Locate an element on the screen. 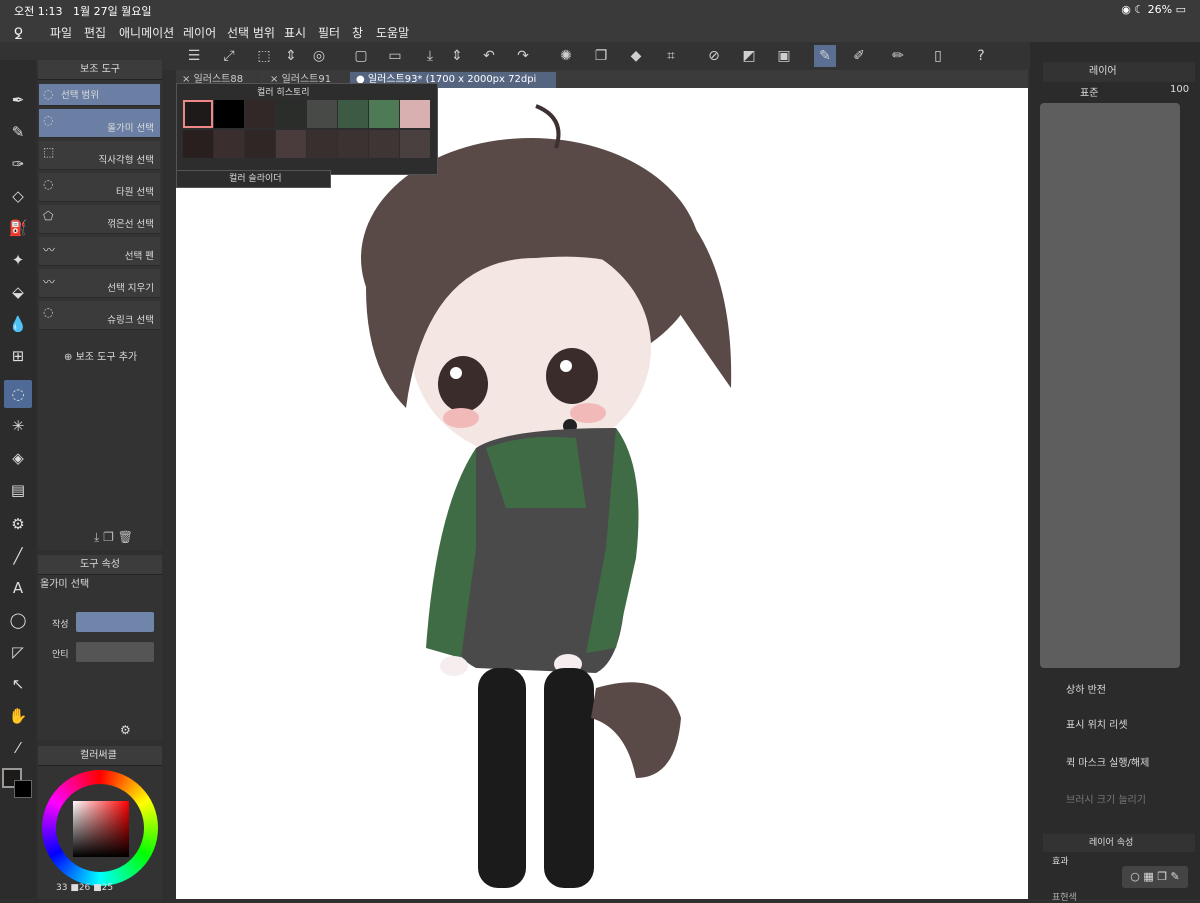 The width and height of the screenshot is (1200, 903). subtool-footer-icons: ⤓ ❐ 🗑 is located at coordinates (113, 537).